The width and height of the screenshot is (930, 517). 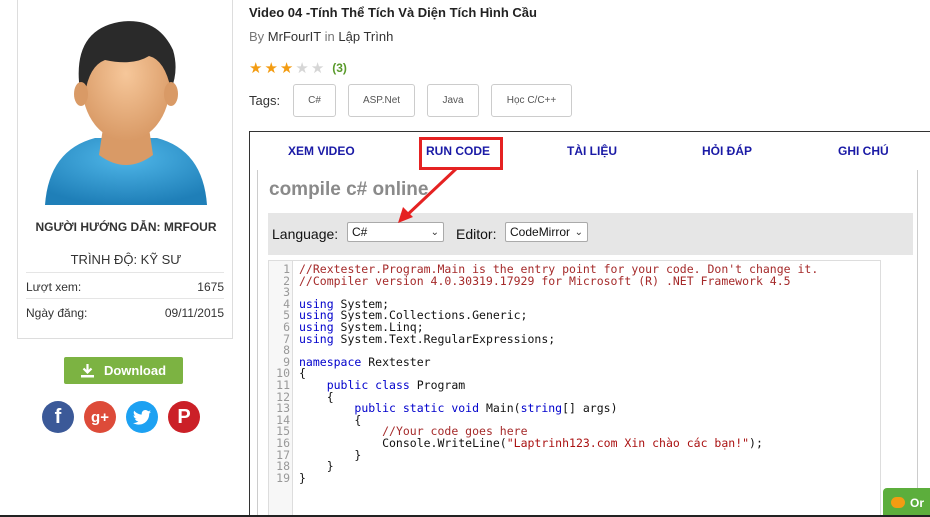 I want to click on code-token: public class, so click(x=368, y=385).